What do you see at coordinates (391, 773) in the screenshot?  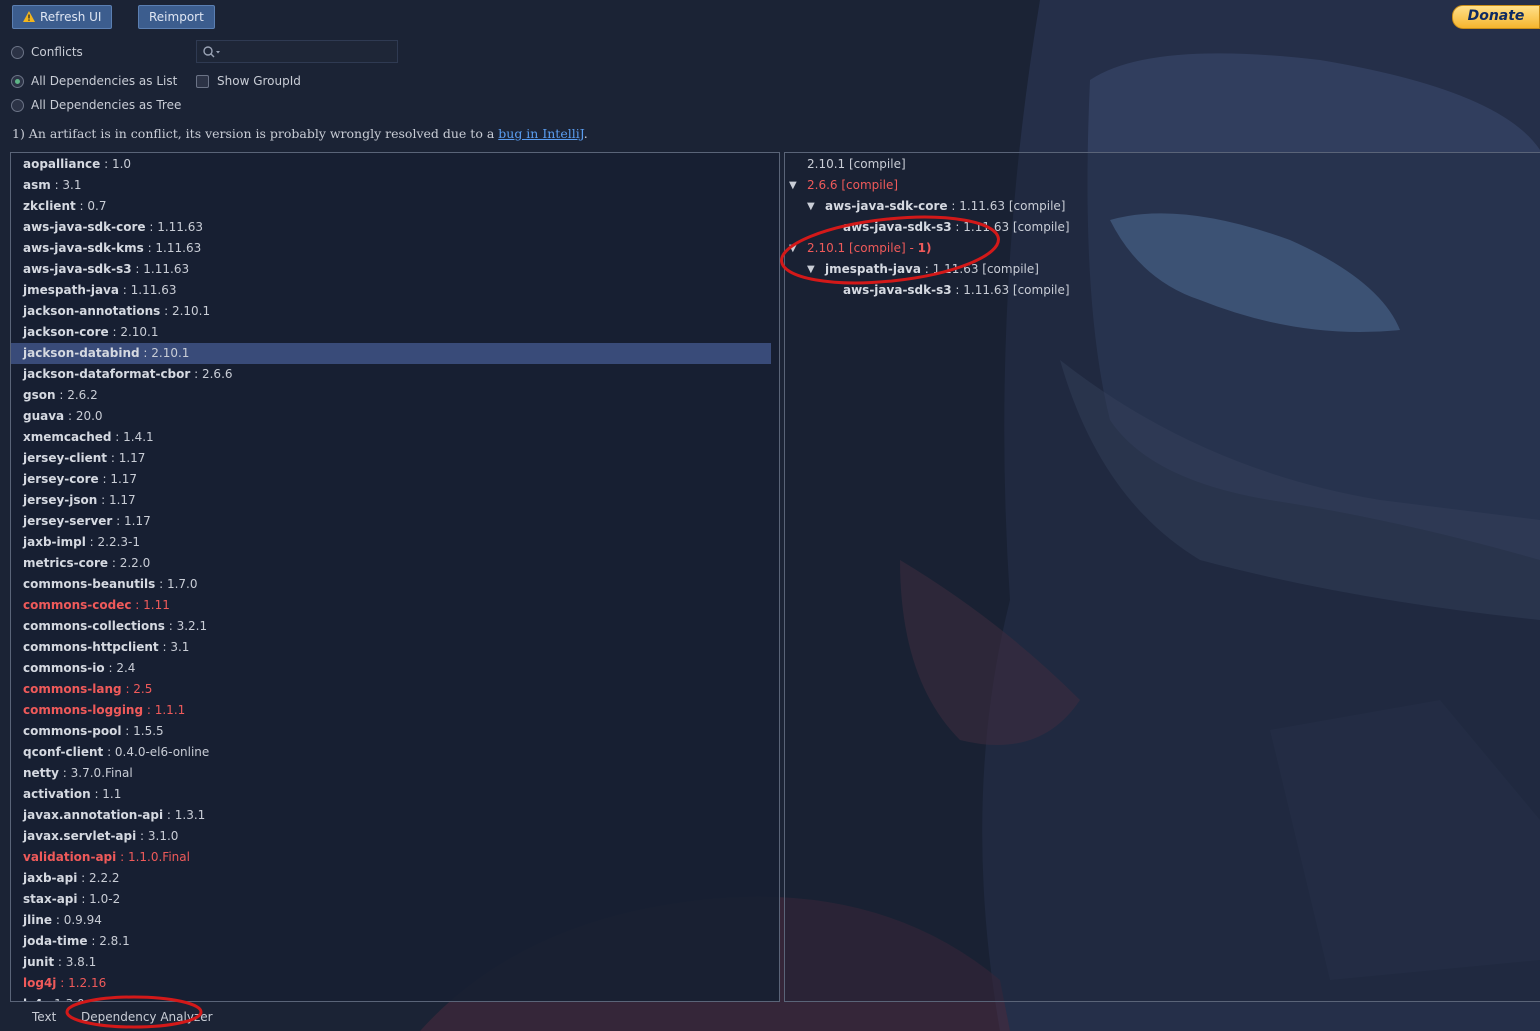 I see `dependency-row: netty : 3.7.0.Final` at bounding box center [391, 773].